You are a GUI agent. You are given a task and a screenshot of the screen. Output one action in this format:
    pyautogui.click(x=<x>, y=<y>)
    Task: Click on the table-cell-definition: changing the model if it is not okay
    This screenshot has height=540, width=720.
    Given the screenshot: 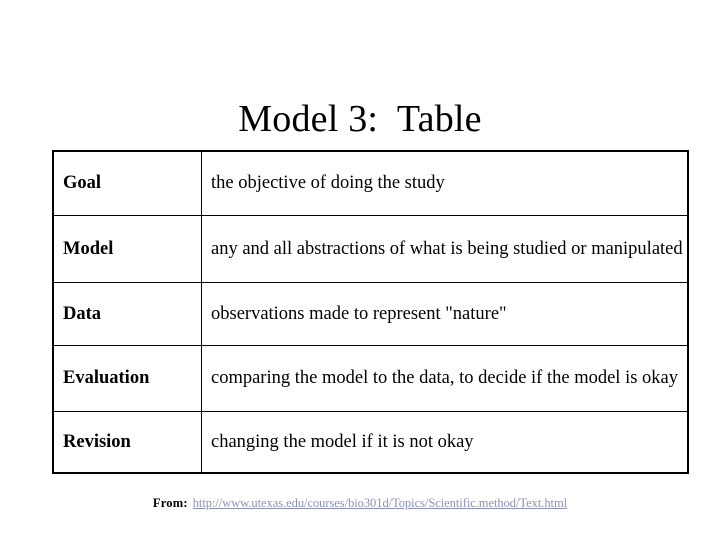 What is the action you would take?
    pyautogui.click(x=444, y=442)
    